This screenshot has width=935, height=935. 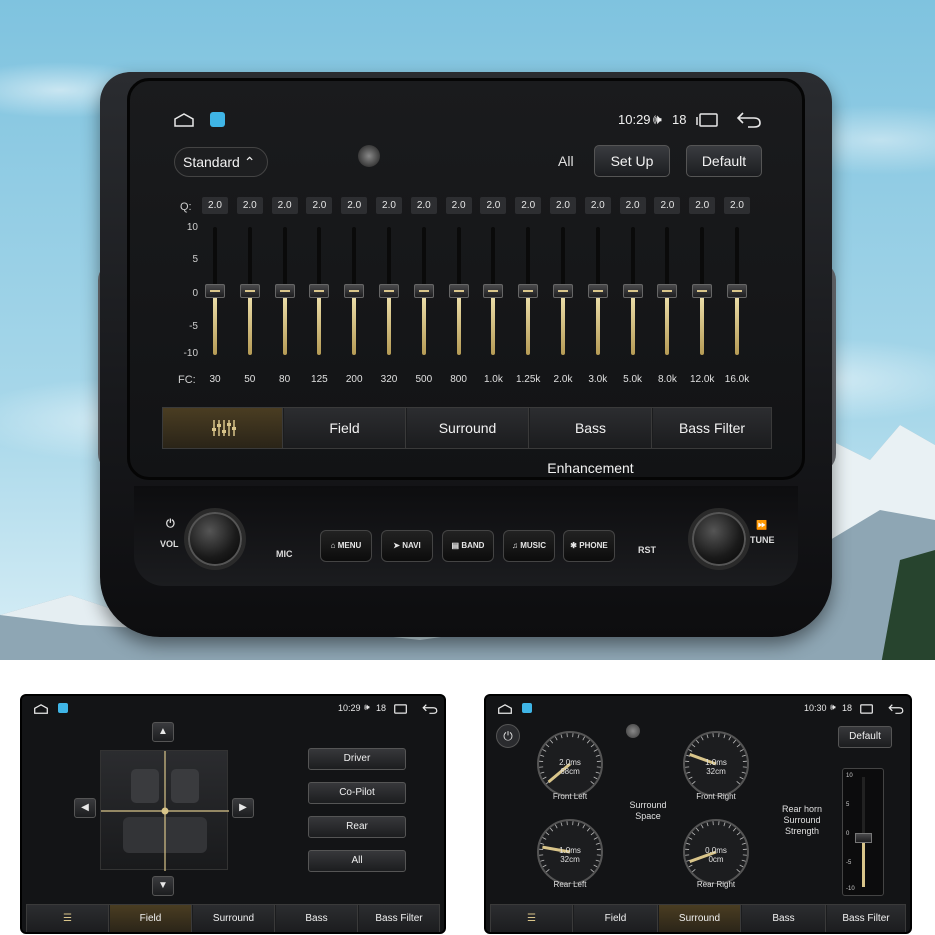 I want to click on volume-knob, so click(x=215, y=539).